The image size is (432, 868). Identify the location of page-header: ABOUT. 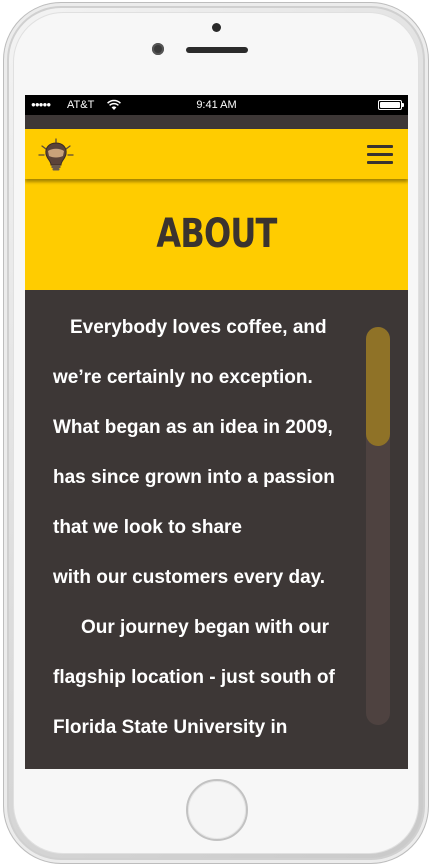
(216, 234).